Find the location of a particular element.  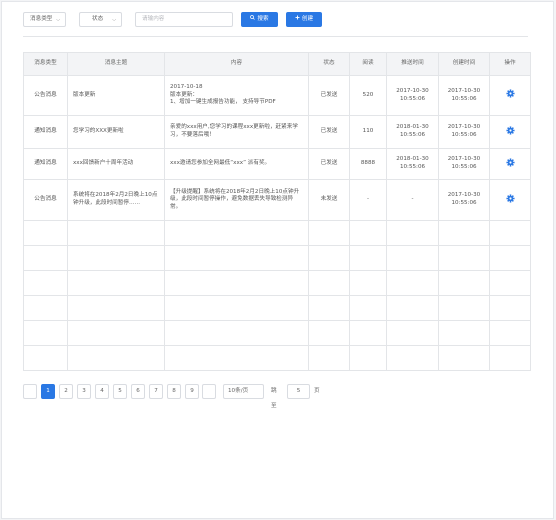

goto-unit-label: 页 is located at coordinates (317, 391).